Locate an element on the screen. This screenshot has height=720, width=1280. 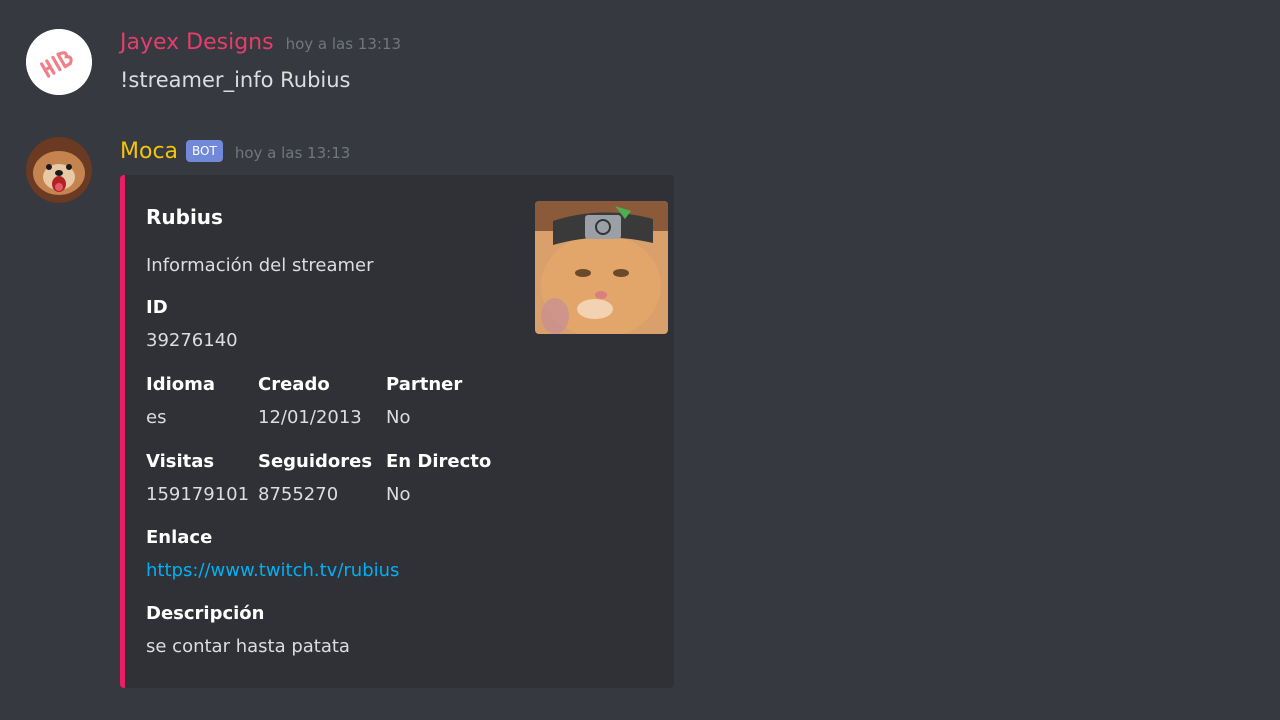
twitch-link: https://www.twitch.tv/rubius is located at coordinates (272, 571).